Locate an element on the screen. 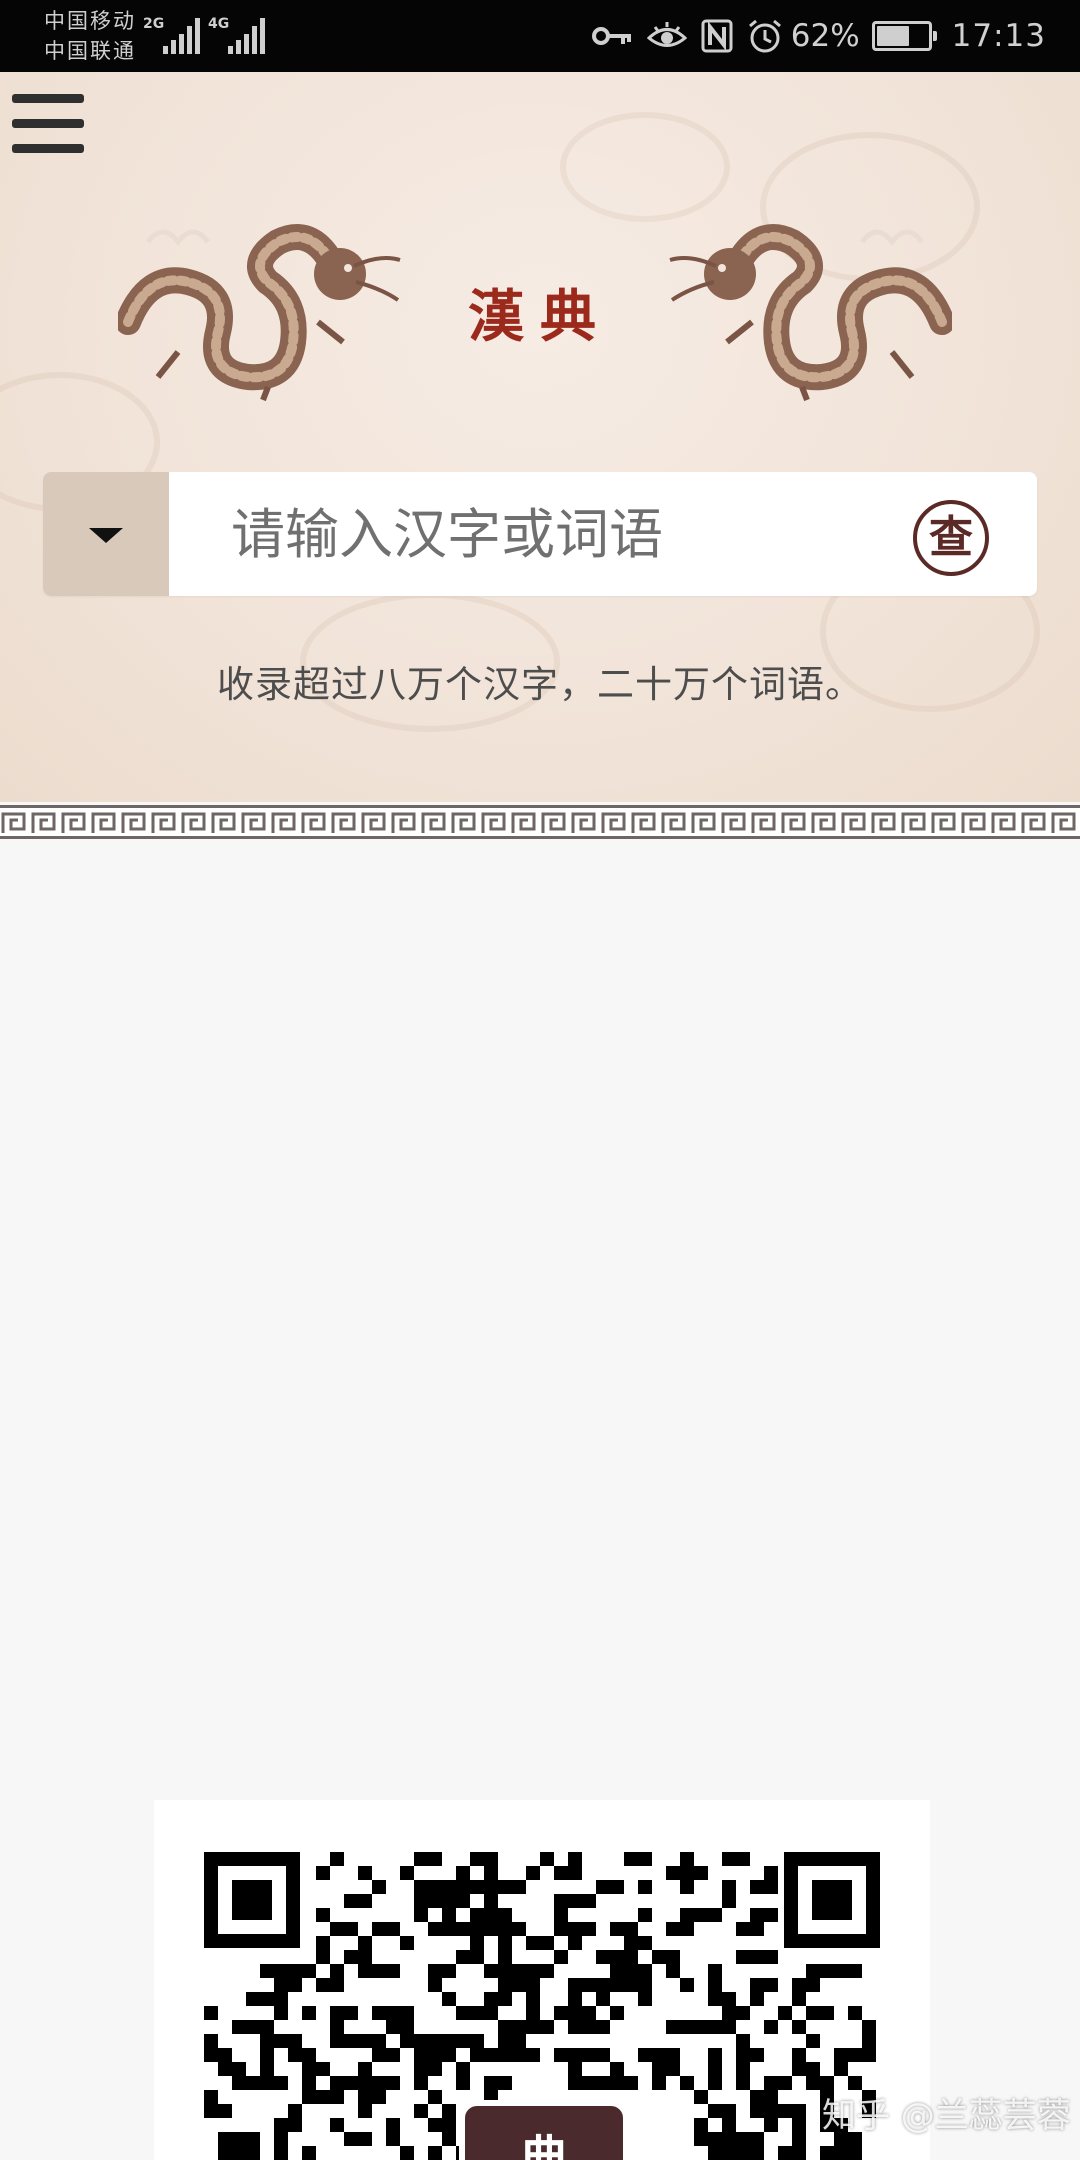 This screenshot has height=2160, width=1080. qr-code-card: 典 is located at coordinates (542, 1980).